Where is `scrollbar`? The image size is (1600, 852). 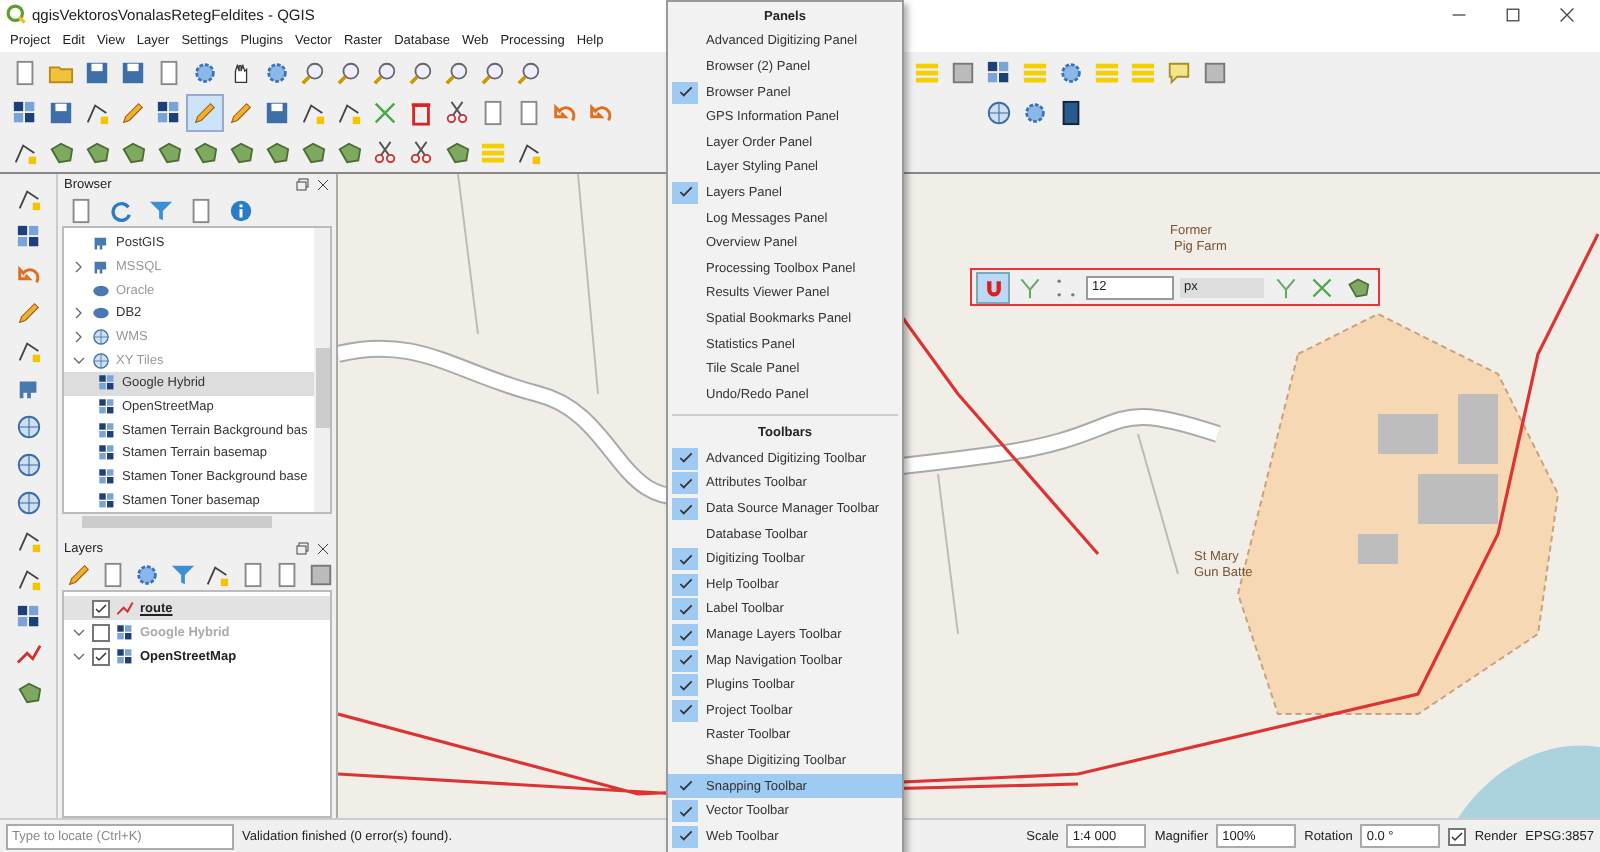
scrollbar is located at coordinates (322, 370).